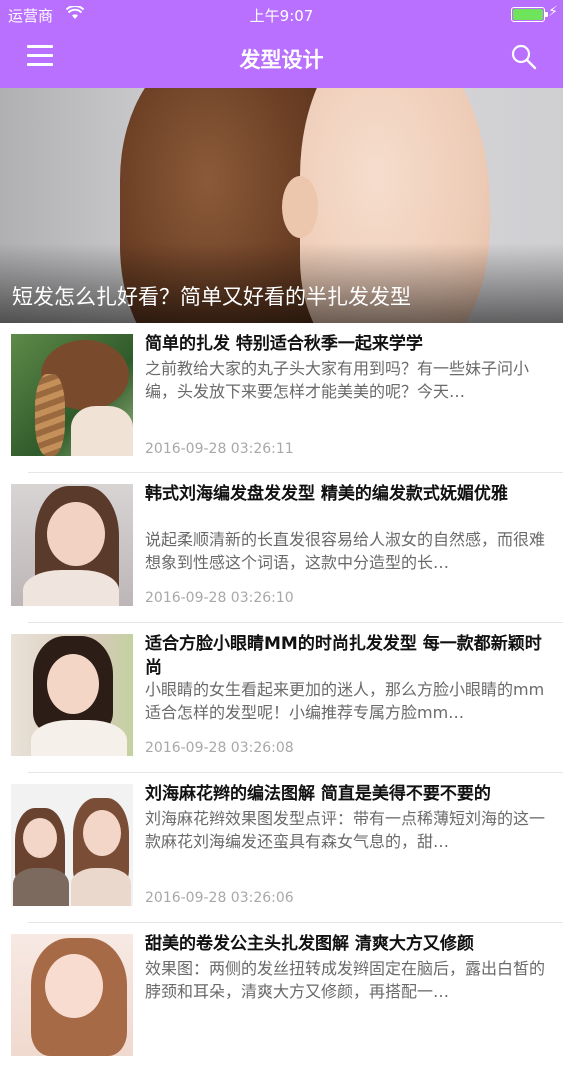  What do you see at coordinates (281, 60) in the screenshot?
I see `page-title: 发型设计` at bounding box center [281, 60].